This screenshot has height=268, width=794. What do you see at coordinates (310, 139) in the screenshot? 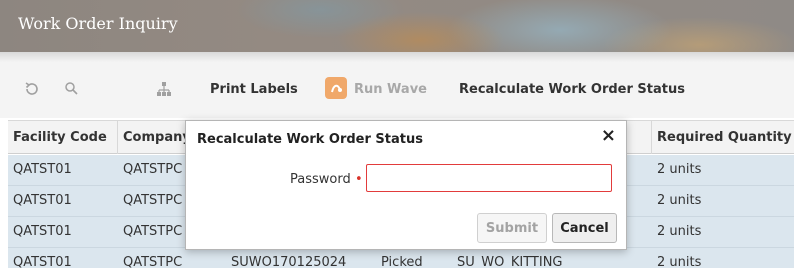
I see `dialog-title: Recalculate Work Order Status` at bounding box center [310, 139].